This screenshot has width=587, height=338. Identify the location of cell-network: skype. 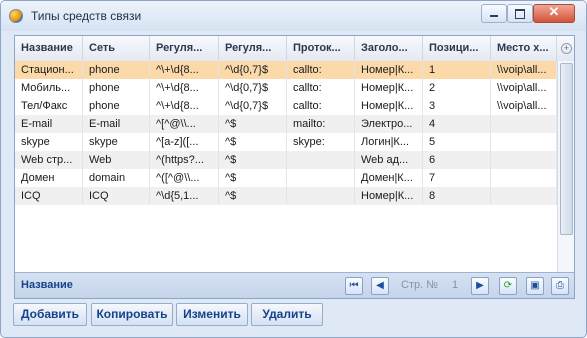
(116, 142).